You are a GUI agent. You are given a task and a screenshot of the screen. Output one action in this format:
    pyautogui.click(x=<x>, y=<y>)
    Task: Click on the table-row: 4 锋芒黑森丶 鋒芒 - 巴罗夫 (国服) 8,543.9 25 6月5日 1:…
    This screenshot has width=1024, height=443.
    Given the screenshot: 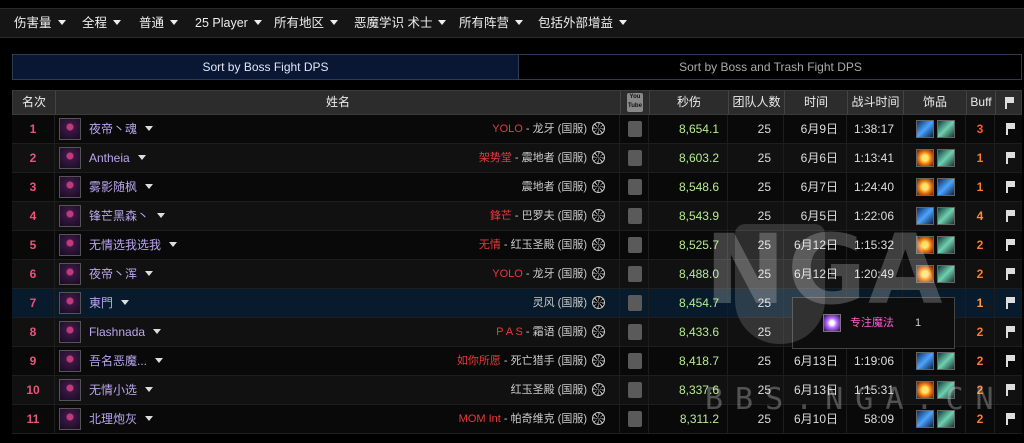 What is the action you would take?
    pyautogui.click(x=517, y=216)
    